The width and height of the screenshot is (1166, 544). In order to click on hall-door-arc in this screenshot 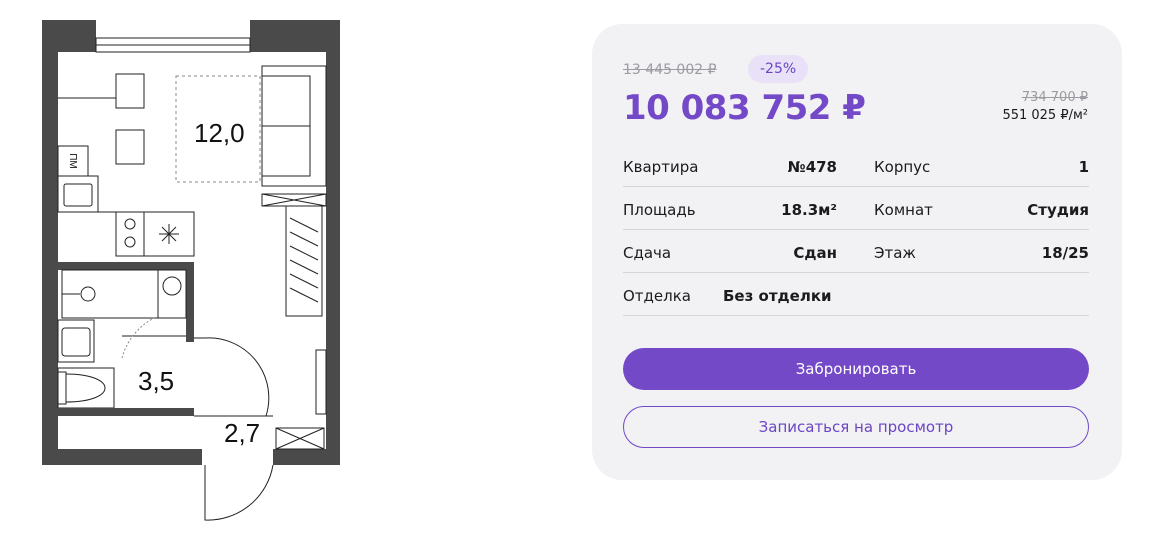, I will do `click(232, 377)`.